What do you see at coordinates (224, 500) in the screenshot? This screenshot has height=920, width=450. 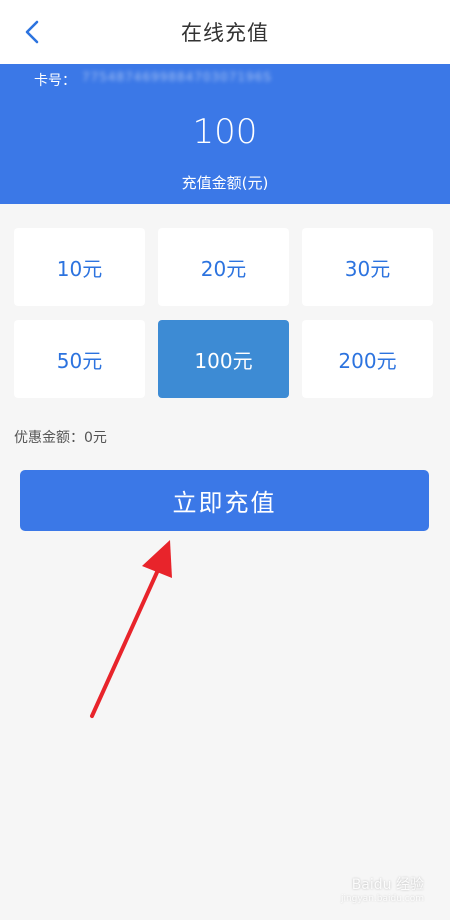 I see `recharge-now-button: 立即充值` at bounding box center [224, 500].